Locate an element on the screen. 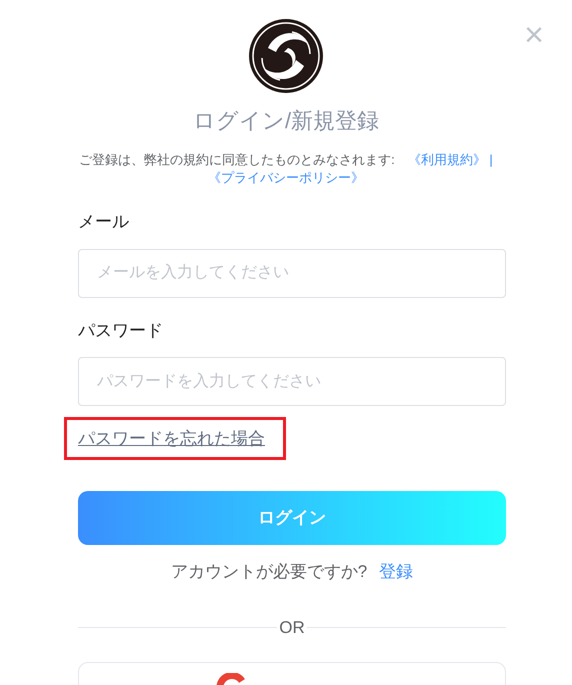 The width and height of the screenshot is (572, 685). terms-link: 《利用規約》 is located at coordinates (447, 159).